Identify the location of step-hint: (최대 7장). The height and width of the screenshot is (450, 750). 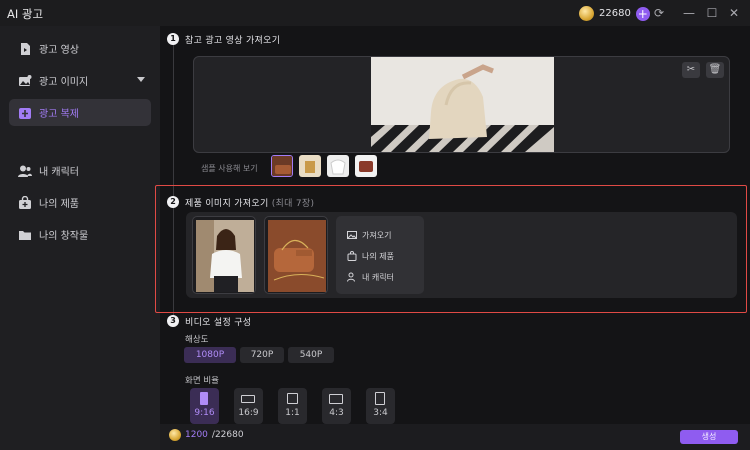
(293, 204).